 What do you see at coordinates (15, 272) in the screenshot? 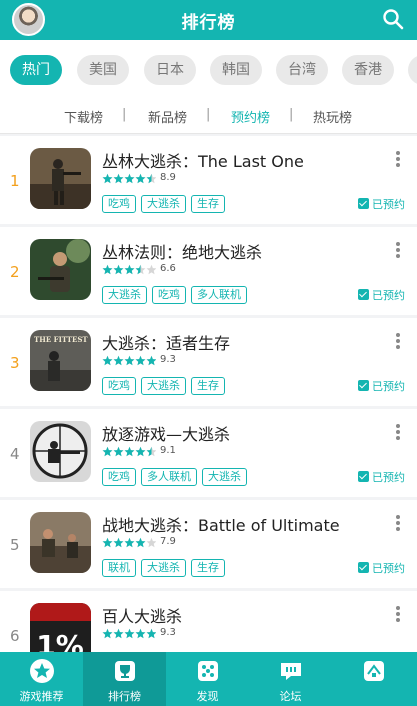
I see `rank-number: 2` at bounding box center [15, 272].